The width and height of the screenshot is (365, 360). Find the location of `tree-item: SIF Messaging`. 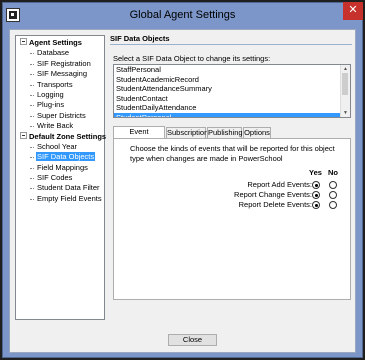

tree-item: SIF Messaging is located at coordinates (60, 74).